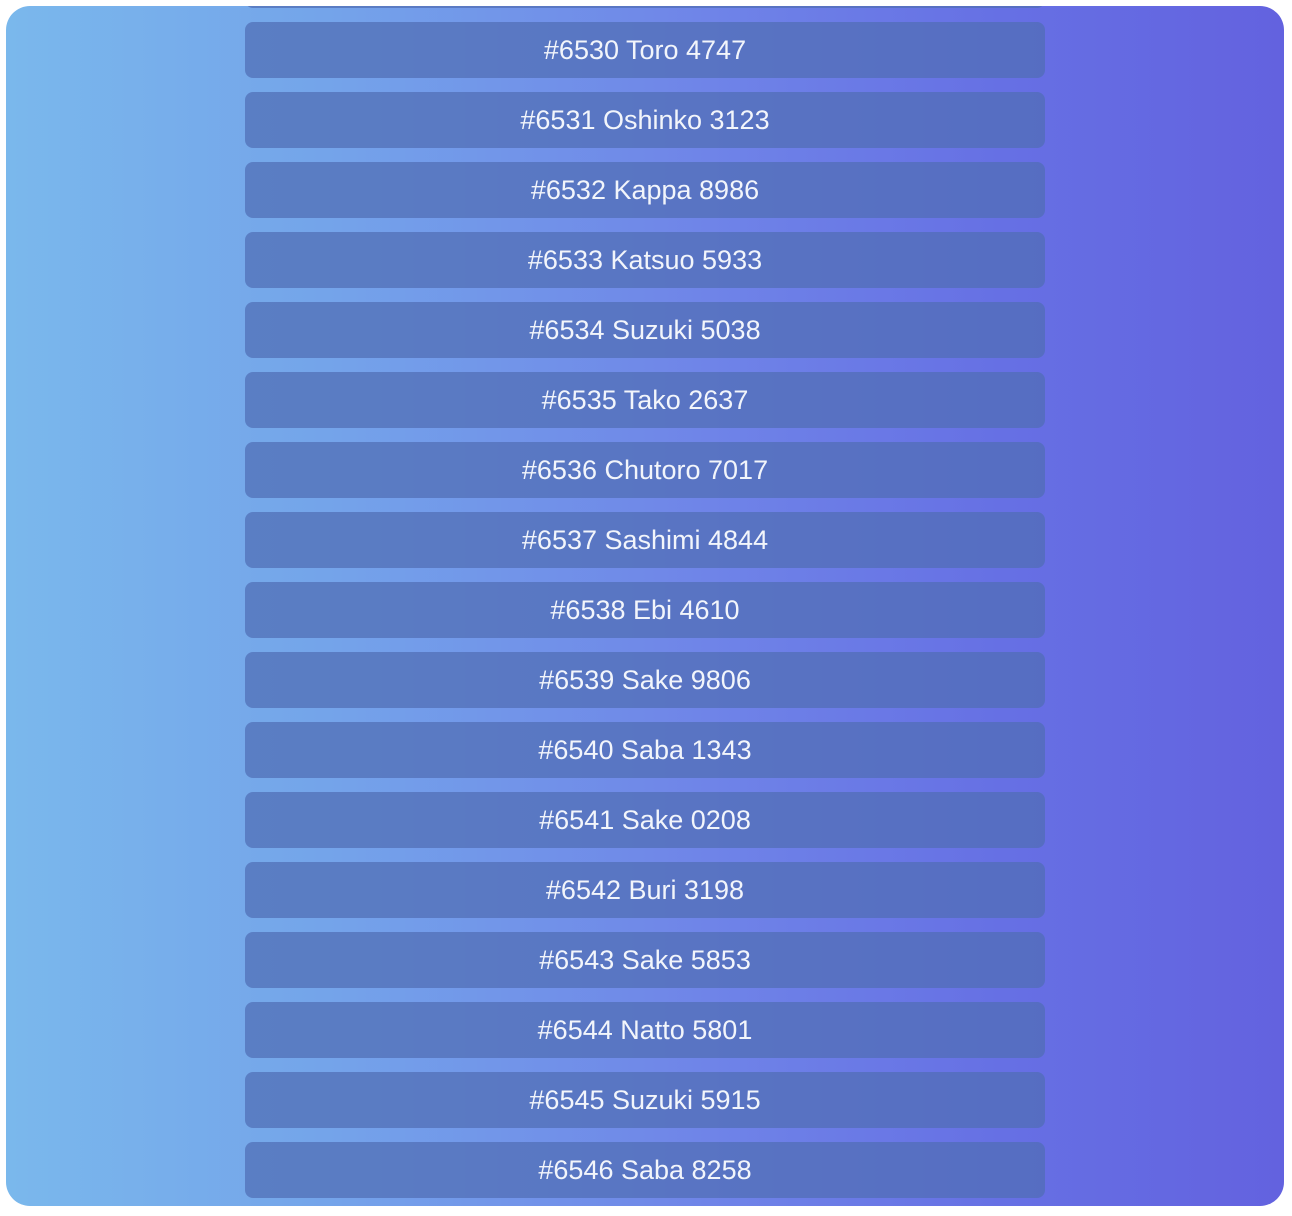 The width and height of the screenshot is (1292, 1216). I want to click on list-item: #6541 Sake 0208, so click(645, 820).